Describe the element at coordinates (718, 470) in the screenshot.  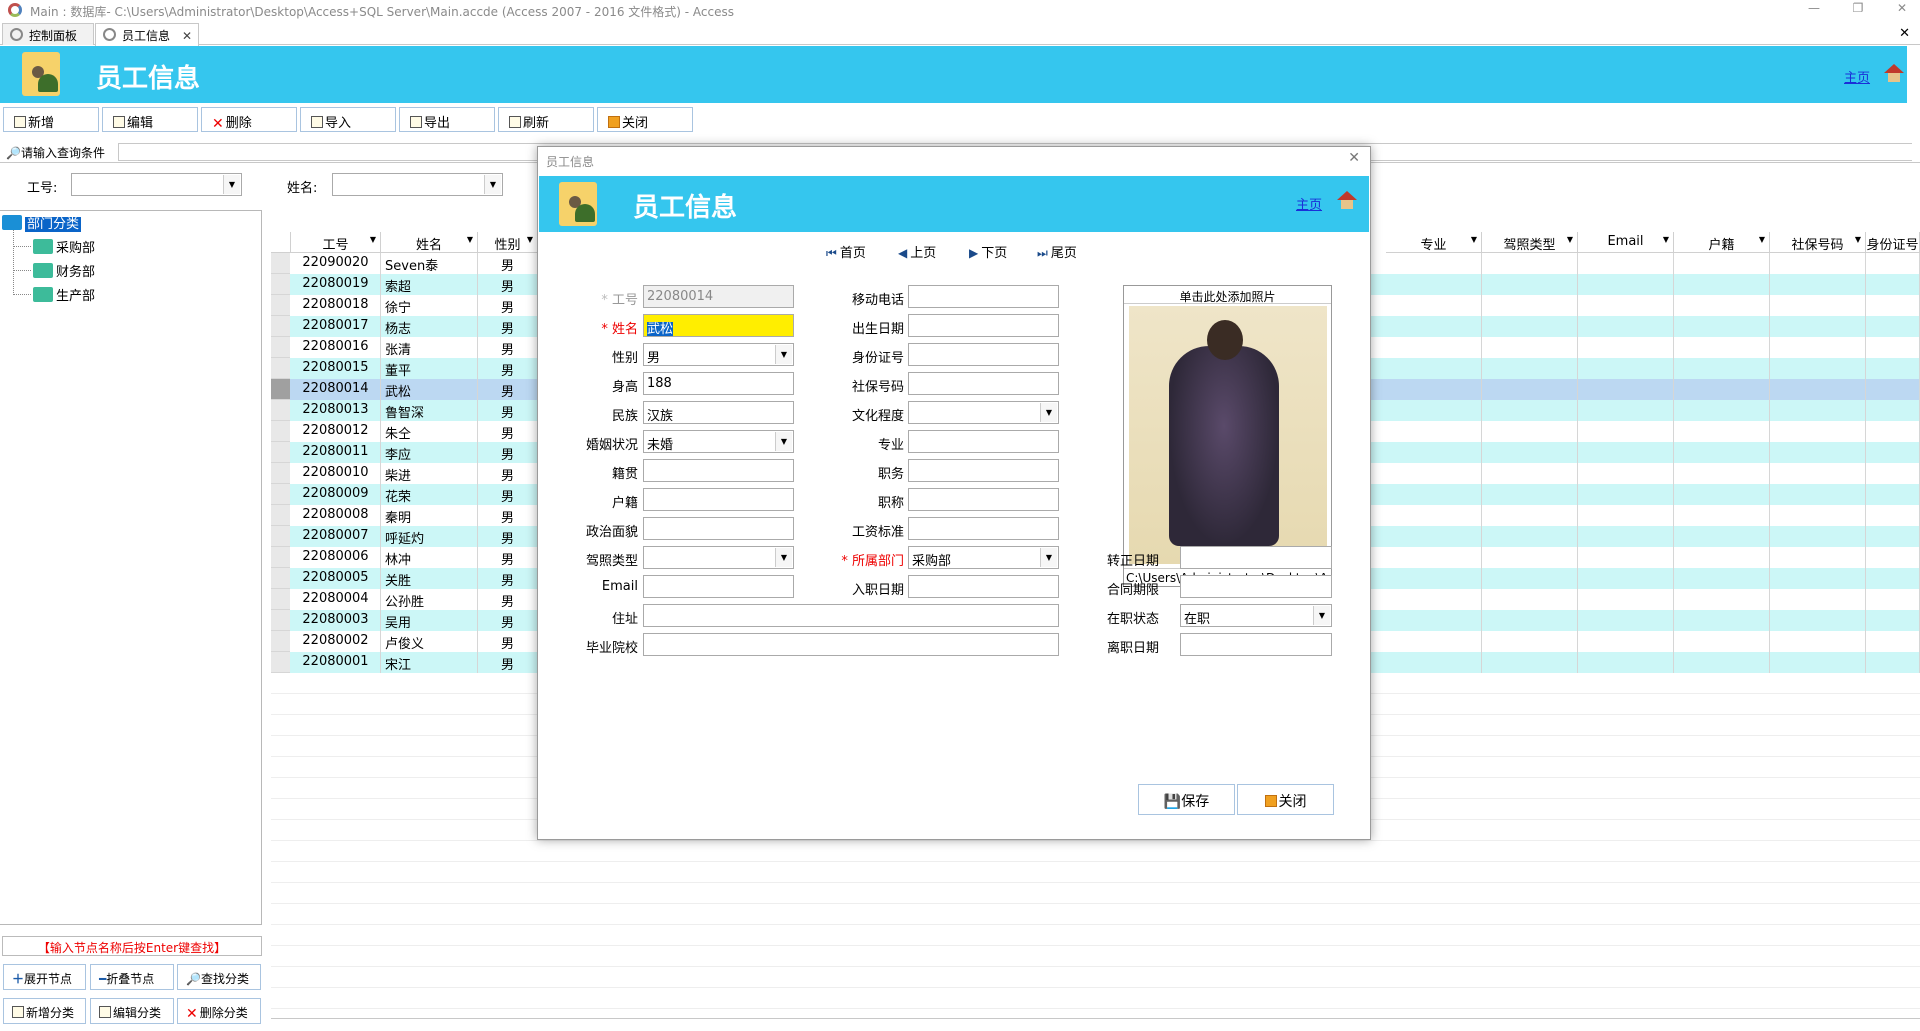
I see `native-field` at that location.